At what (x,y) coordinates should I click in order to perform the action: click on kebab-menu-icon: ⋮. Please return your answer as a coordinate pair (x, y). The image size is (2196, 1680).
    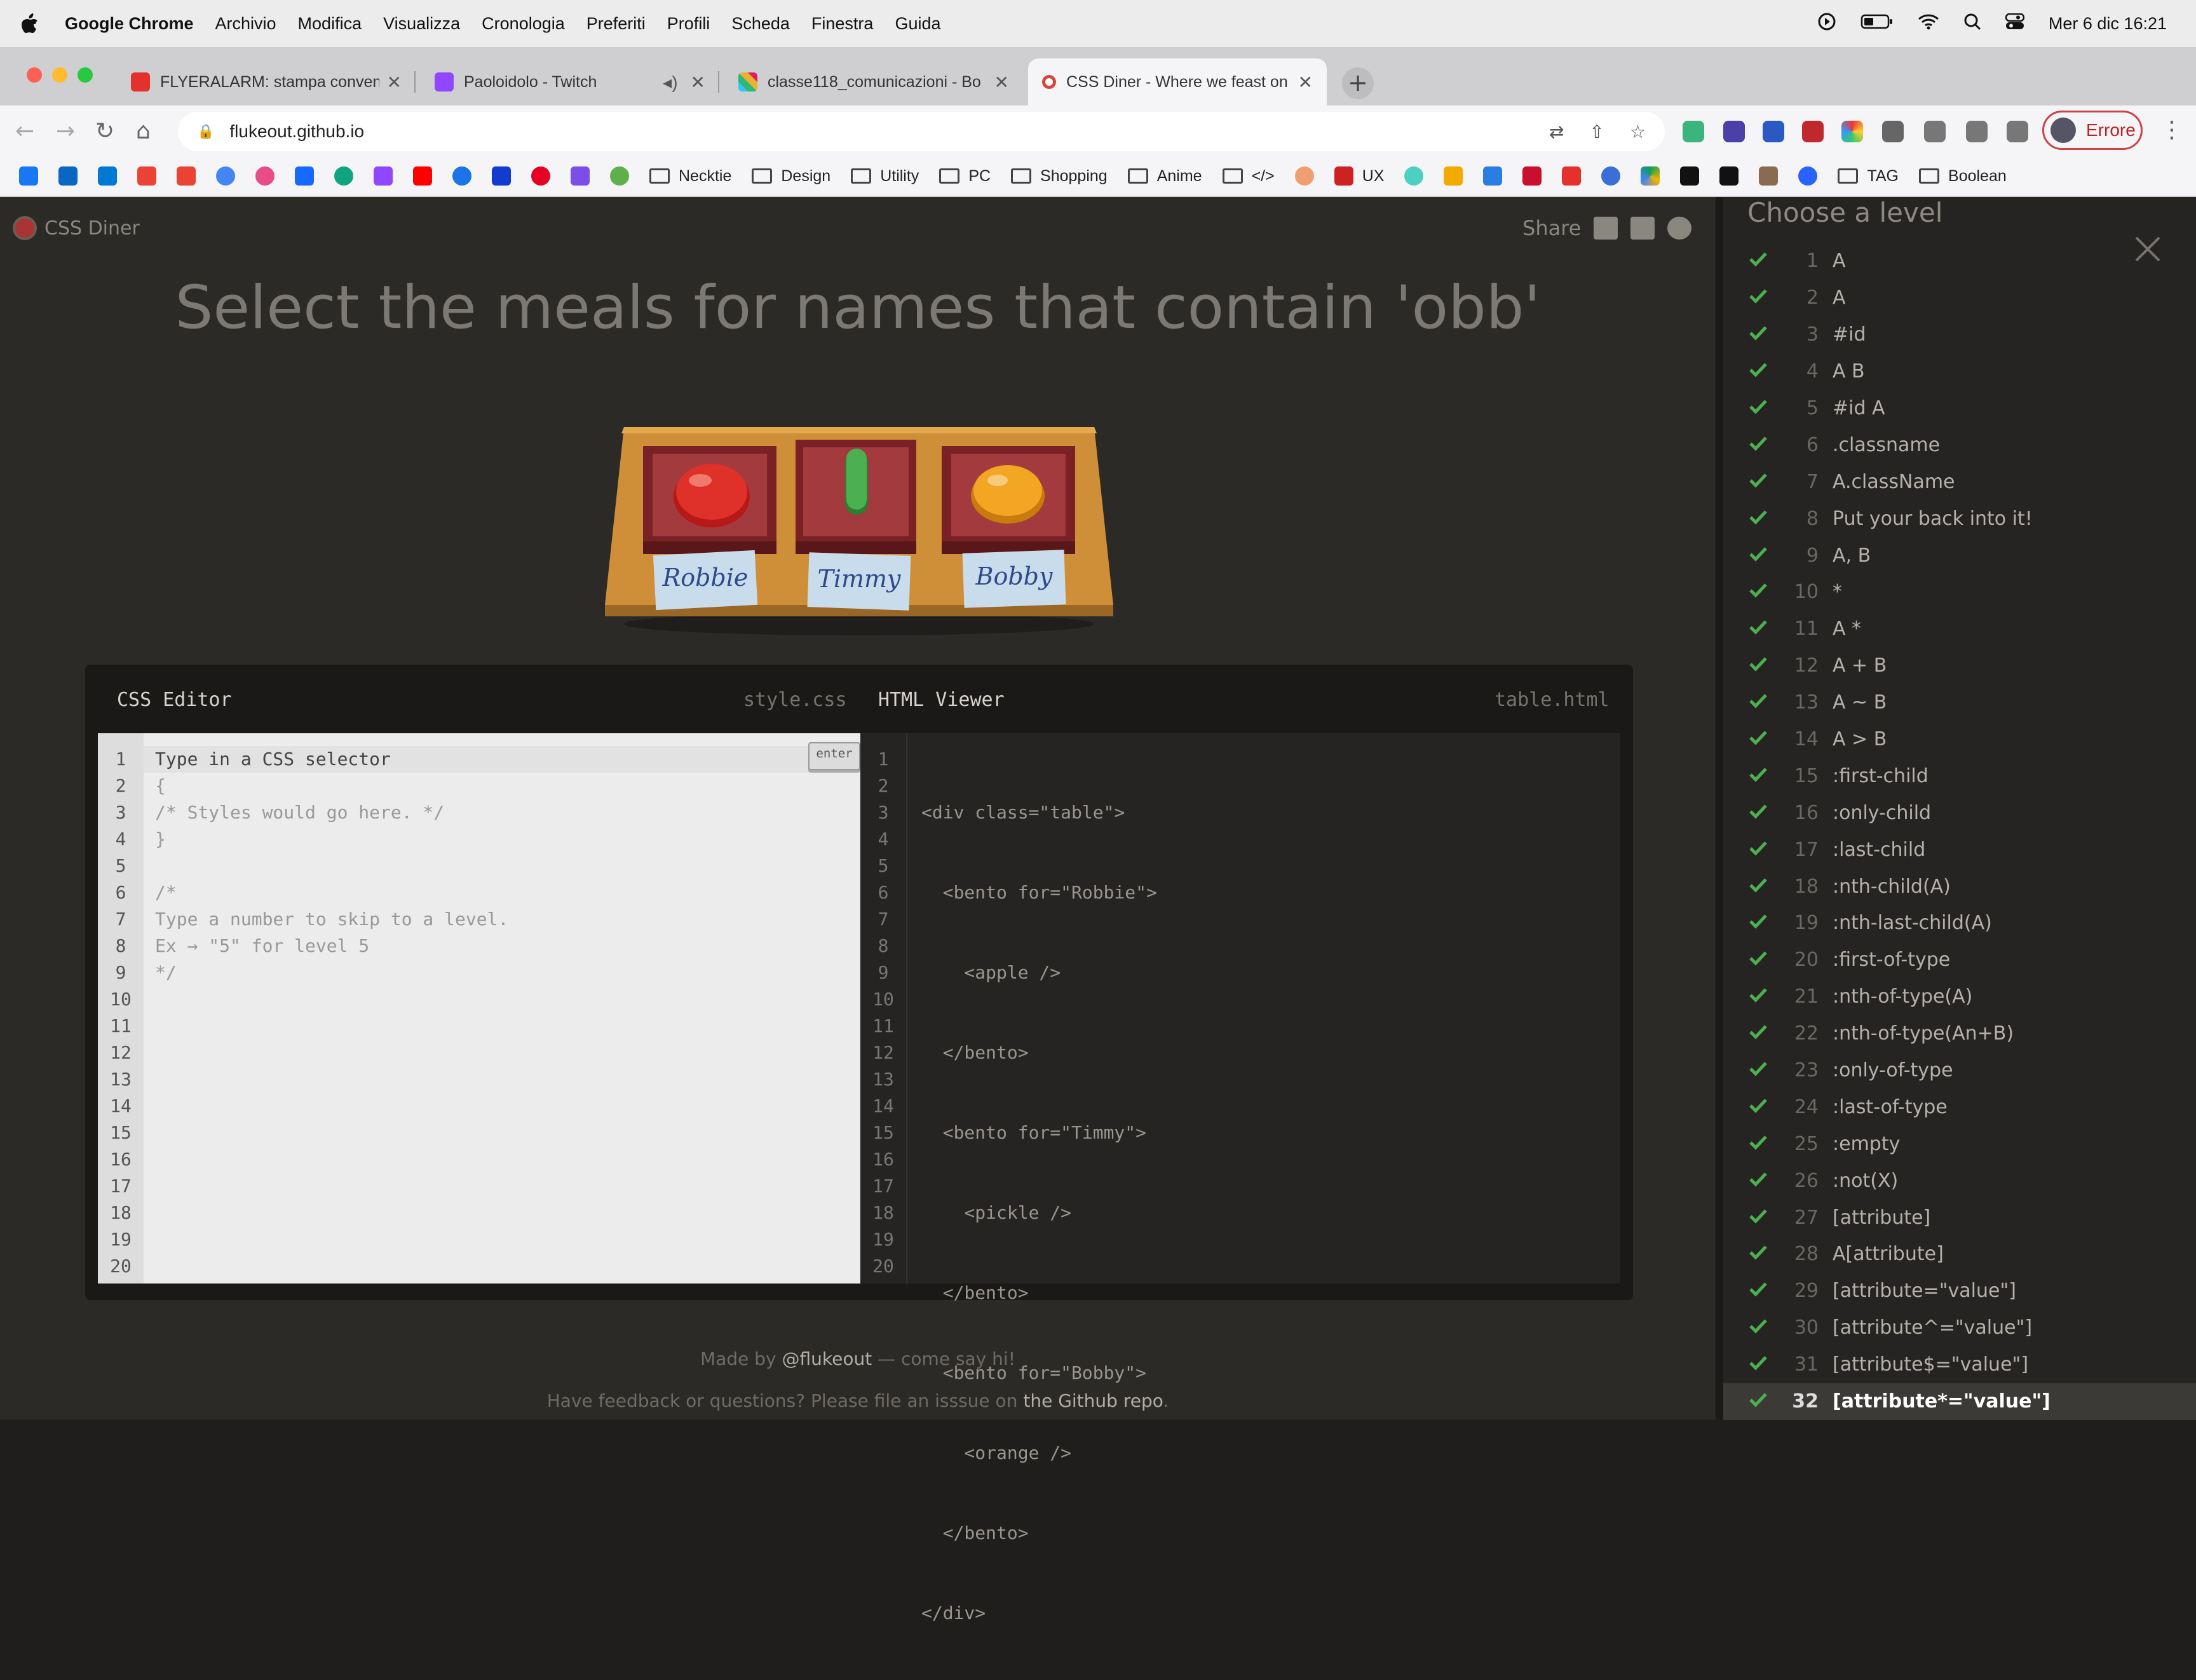
    Looking at the image, I should click on (2171, 130).